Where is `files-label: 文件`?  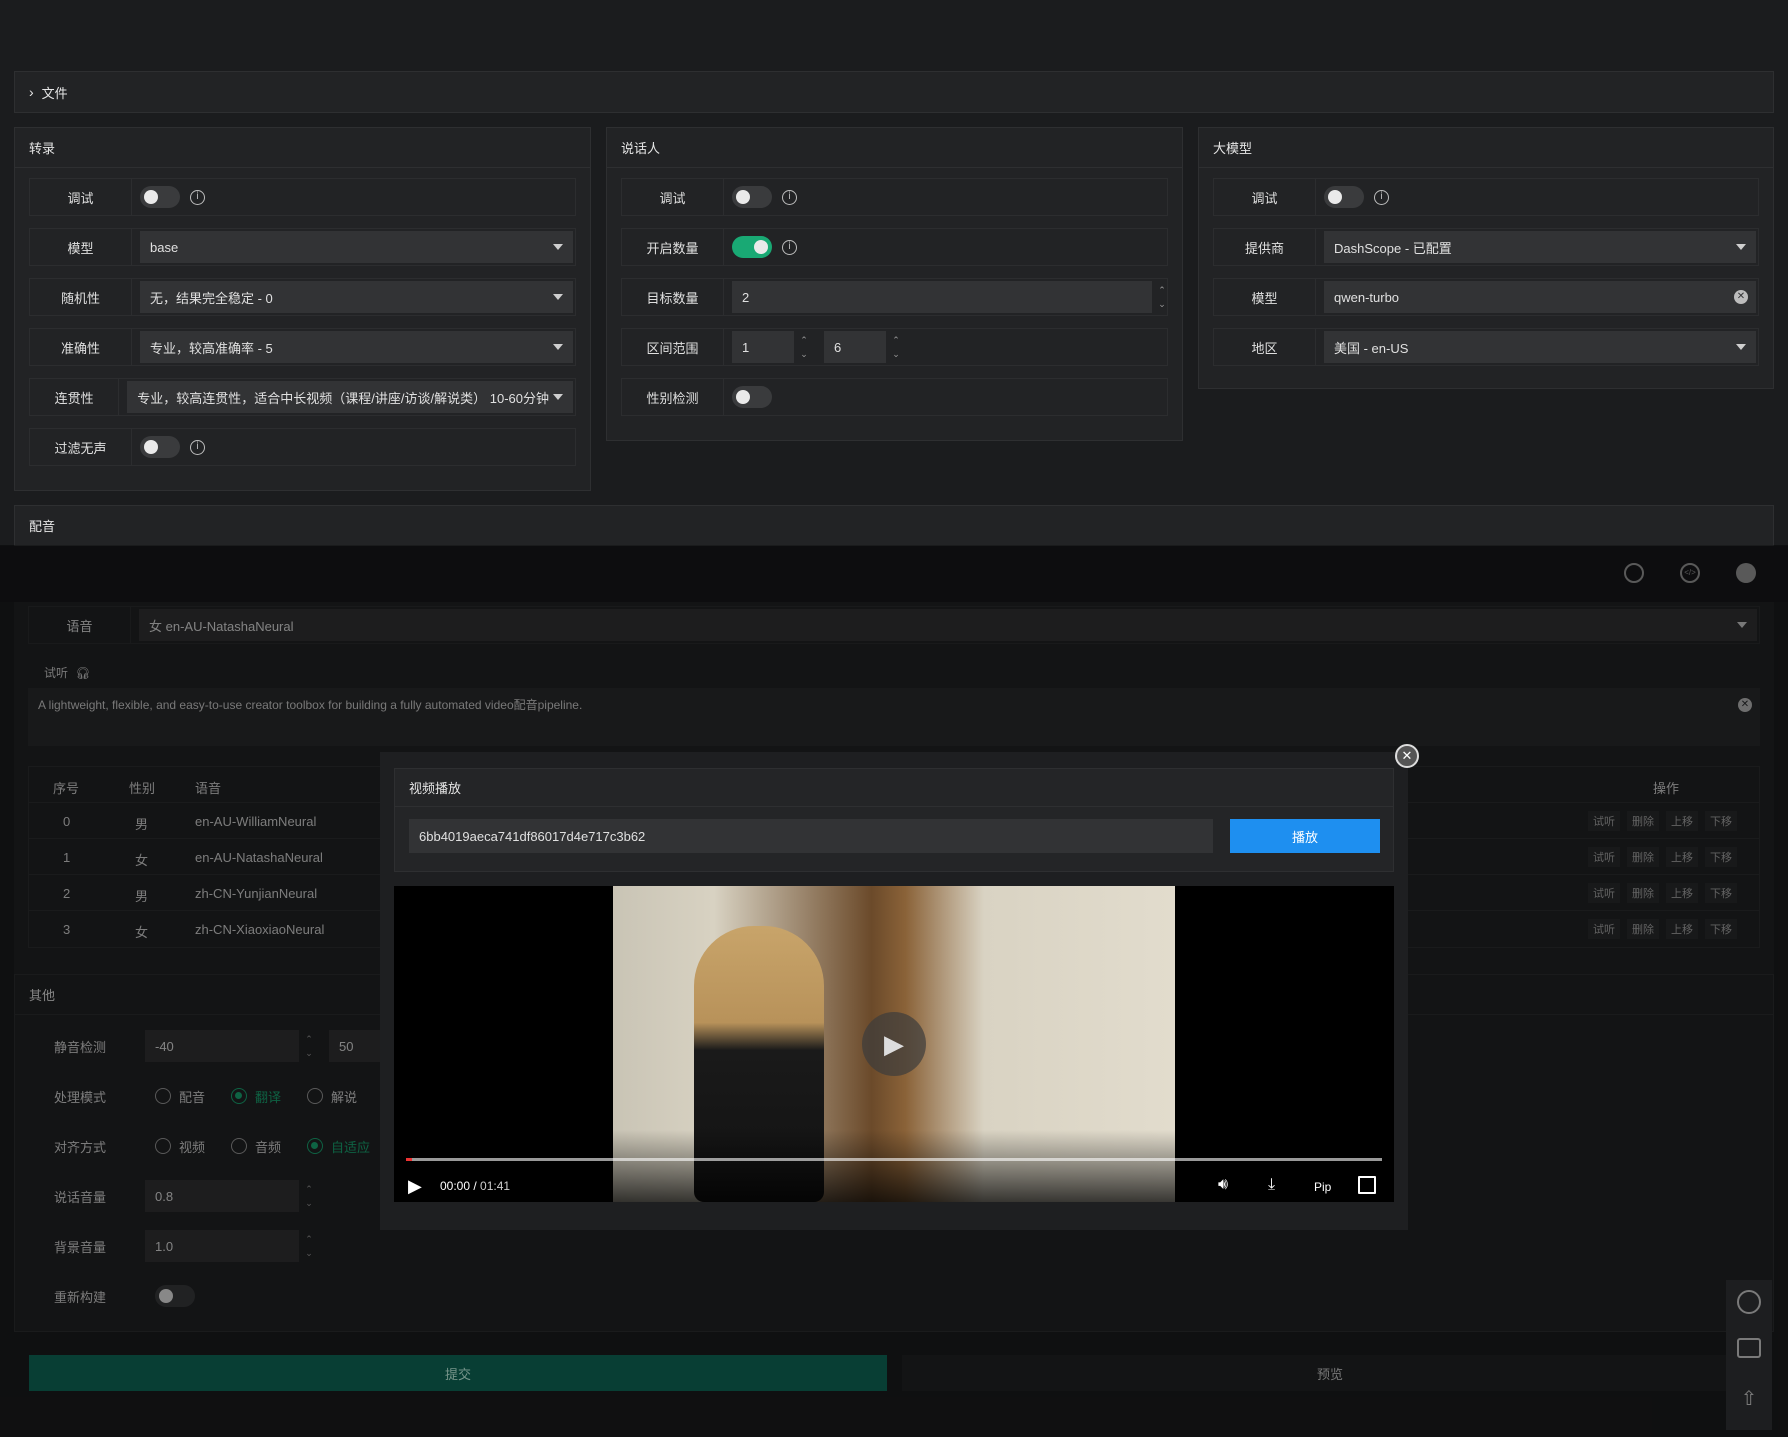 files-label: 文件 is located at coordinates (54, 93).